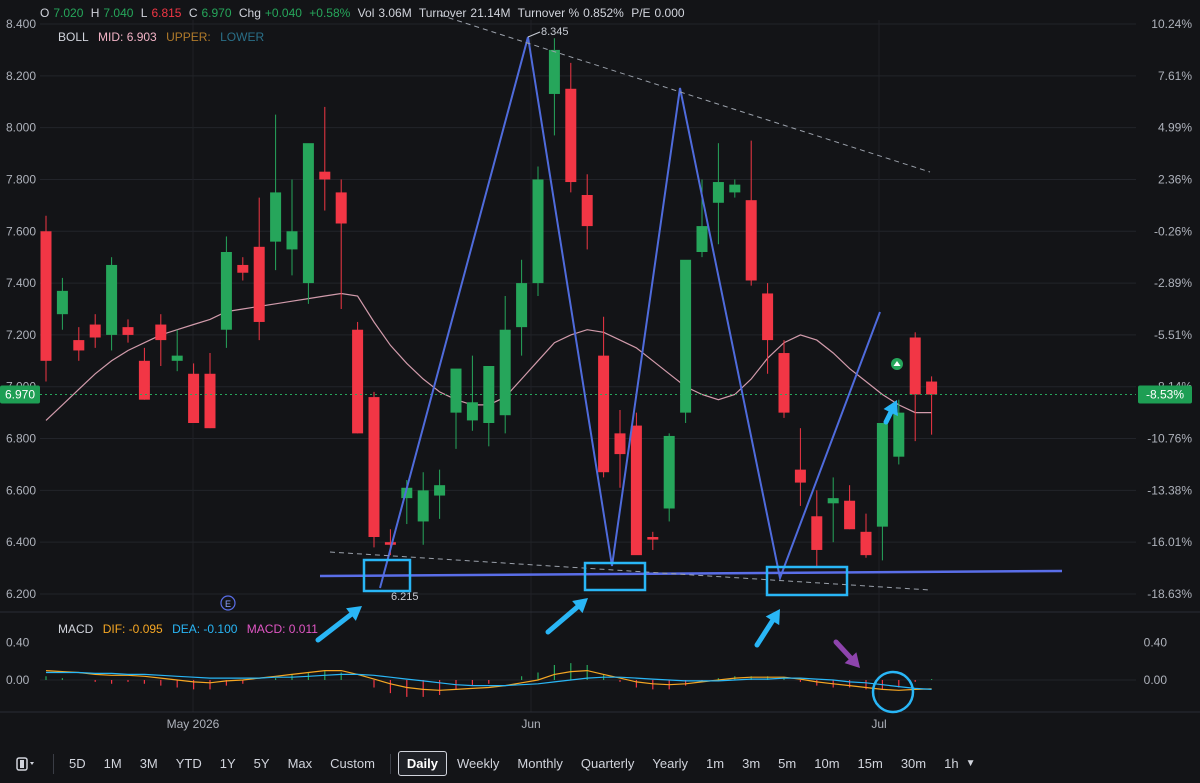  What do you see at coordinates (77, 763) in the screenshot?
I see `range-5d-button: 5D` at bounding box center [77, 763].